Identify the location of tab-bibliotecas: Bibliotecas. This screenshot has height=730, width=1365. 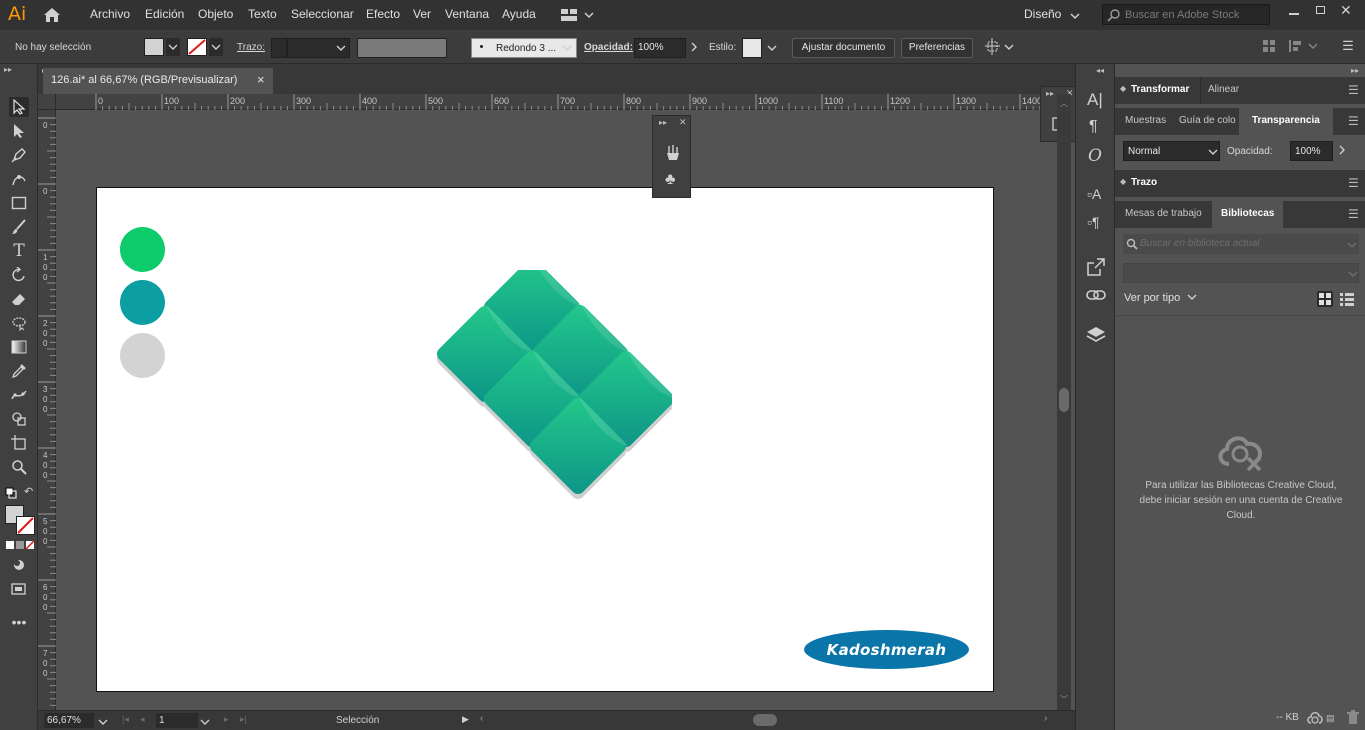
(1248, 214).